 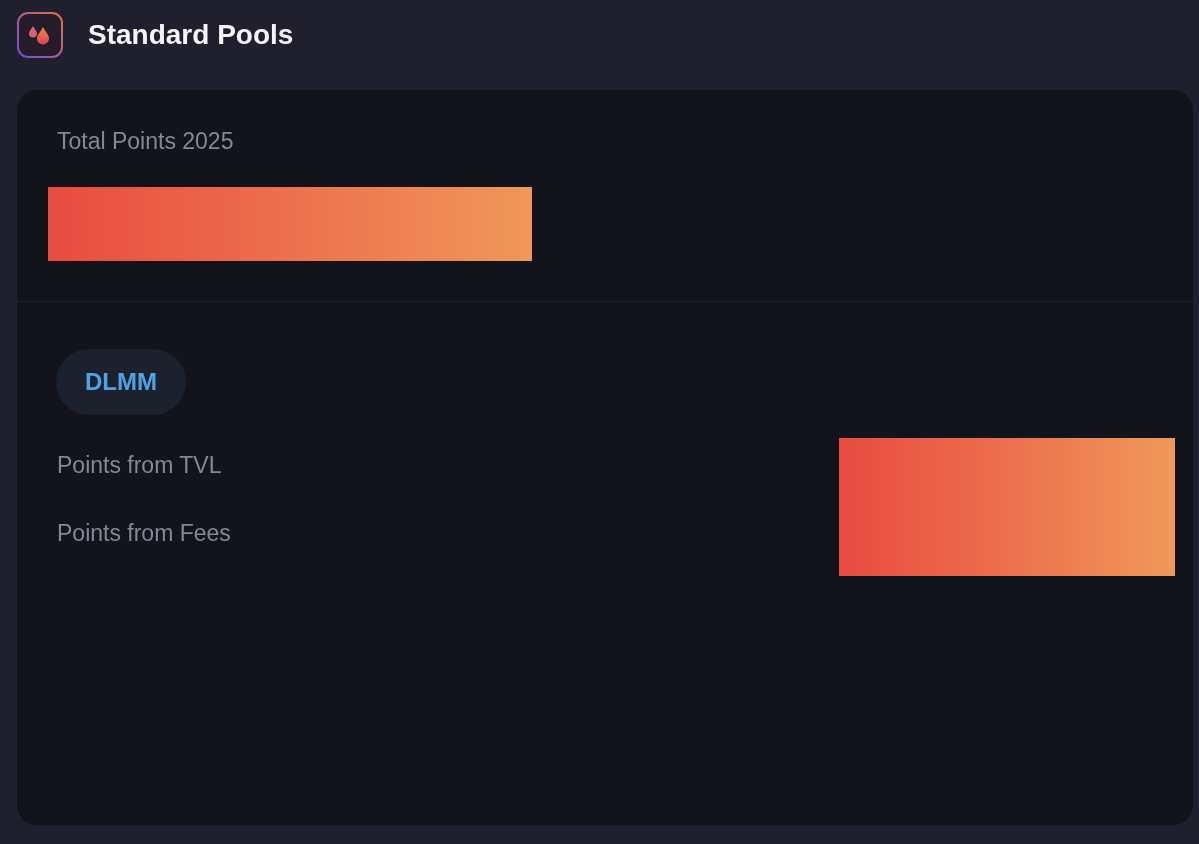 I want to click on total-points-label: Total Points 2025, so click(x=145, y=141).